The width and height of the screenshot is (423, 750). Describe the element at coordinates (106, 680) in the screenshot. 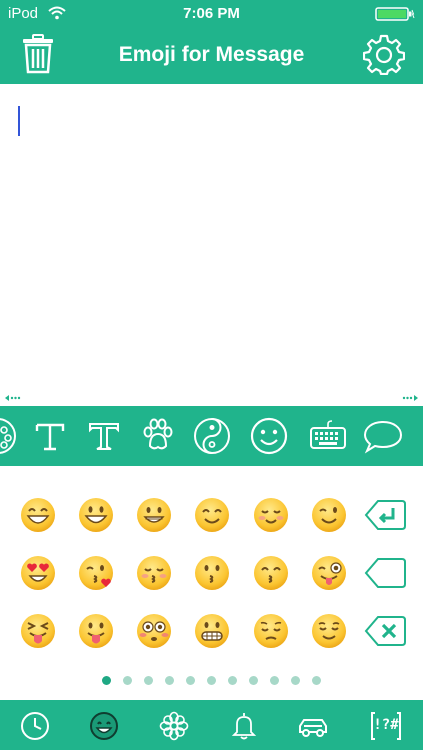

I see `page-dot-active` at that location.